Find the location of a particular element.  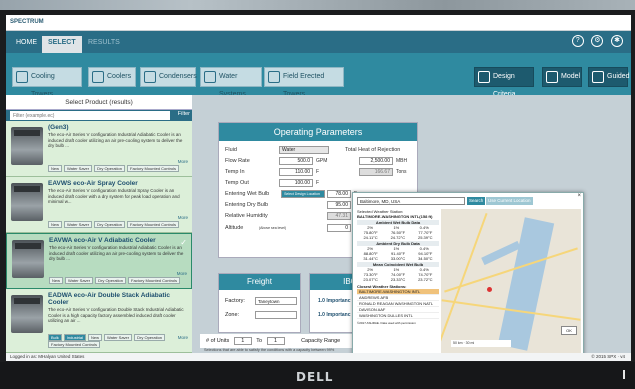

fluid-select: Water is located at coordinates (304, 150).